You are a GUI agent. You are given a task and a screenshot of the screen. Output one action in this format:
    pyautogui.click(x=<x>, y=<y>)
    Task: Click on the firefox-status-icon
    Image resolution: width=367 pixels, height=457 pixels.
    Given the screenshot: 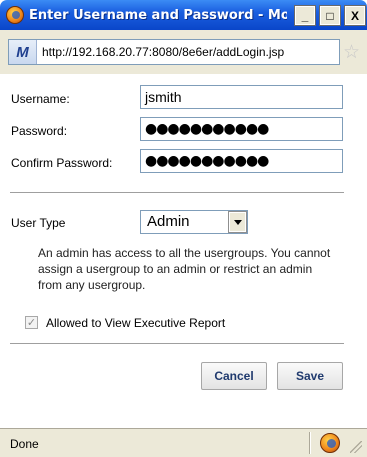 What is the action you would take?
    pyautogui.click(x=330, y=443)
    